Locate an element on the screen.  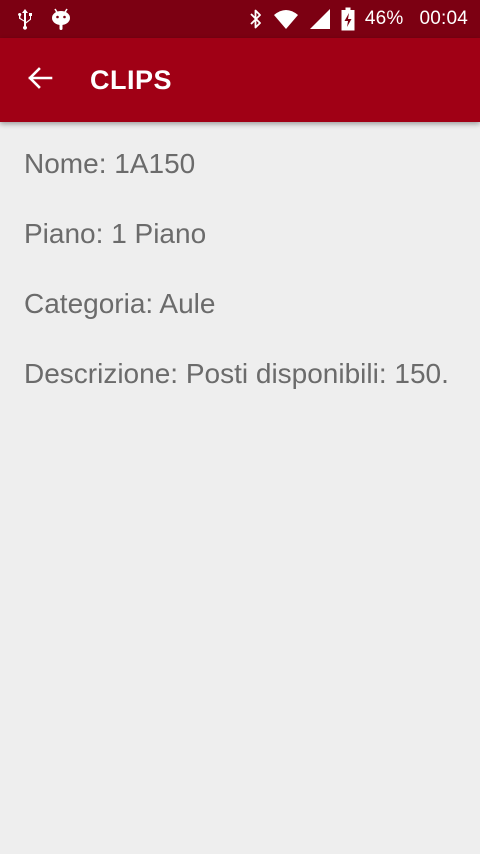
categoria-value: Aule is located at coordinates (187, 303).